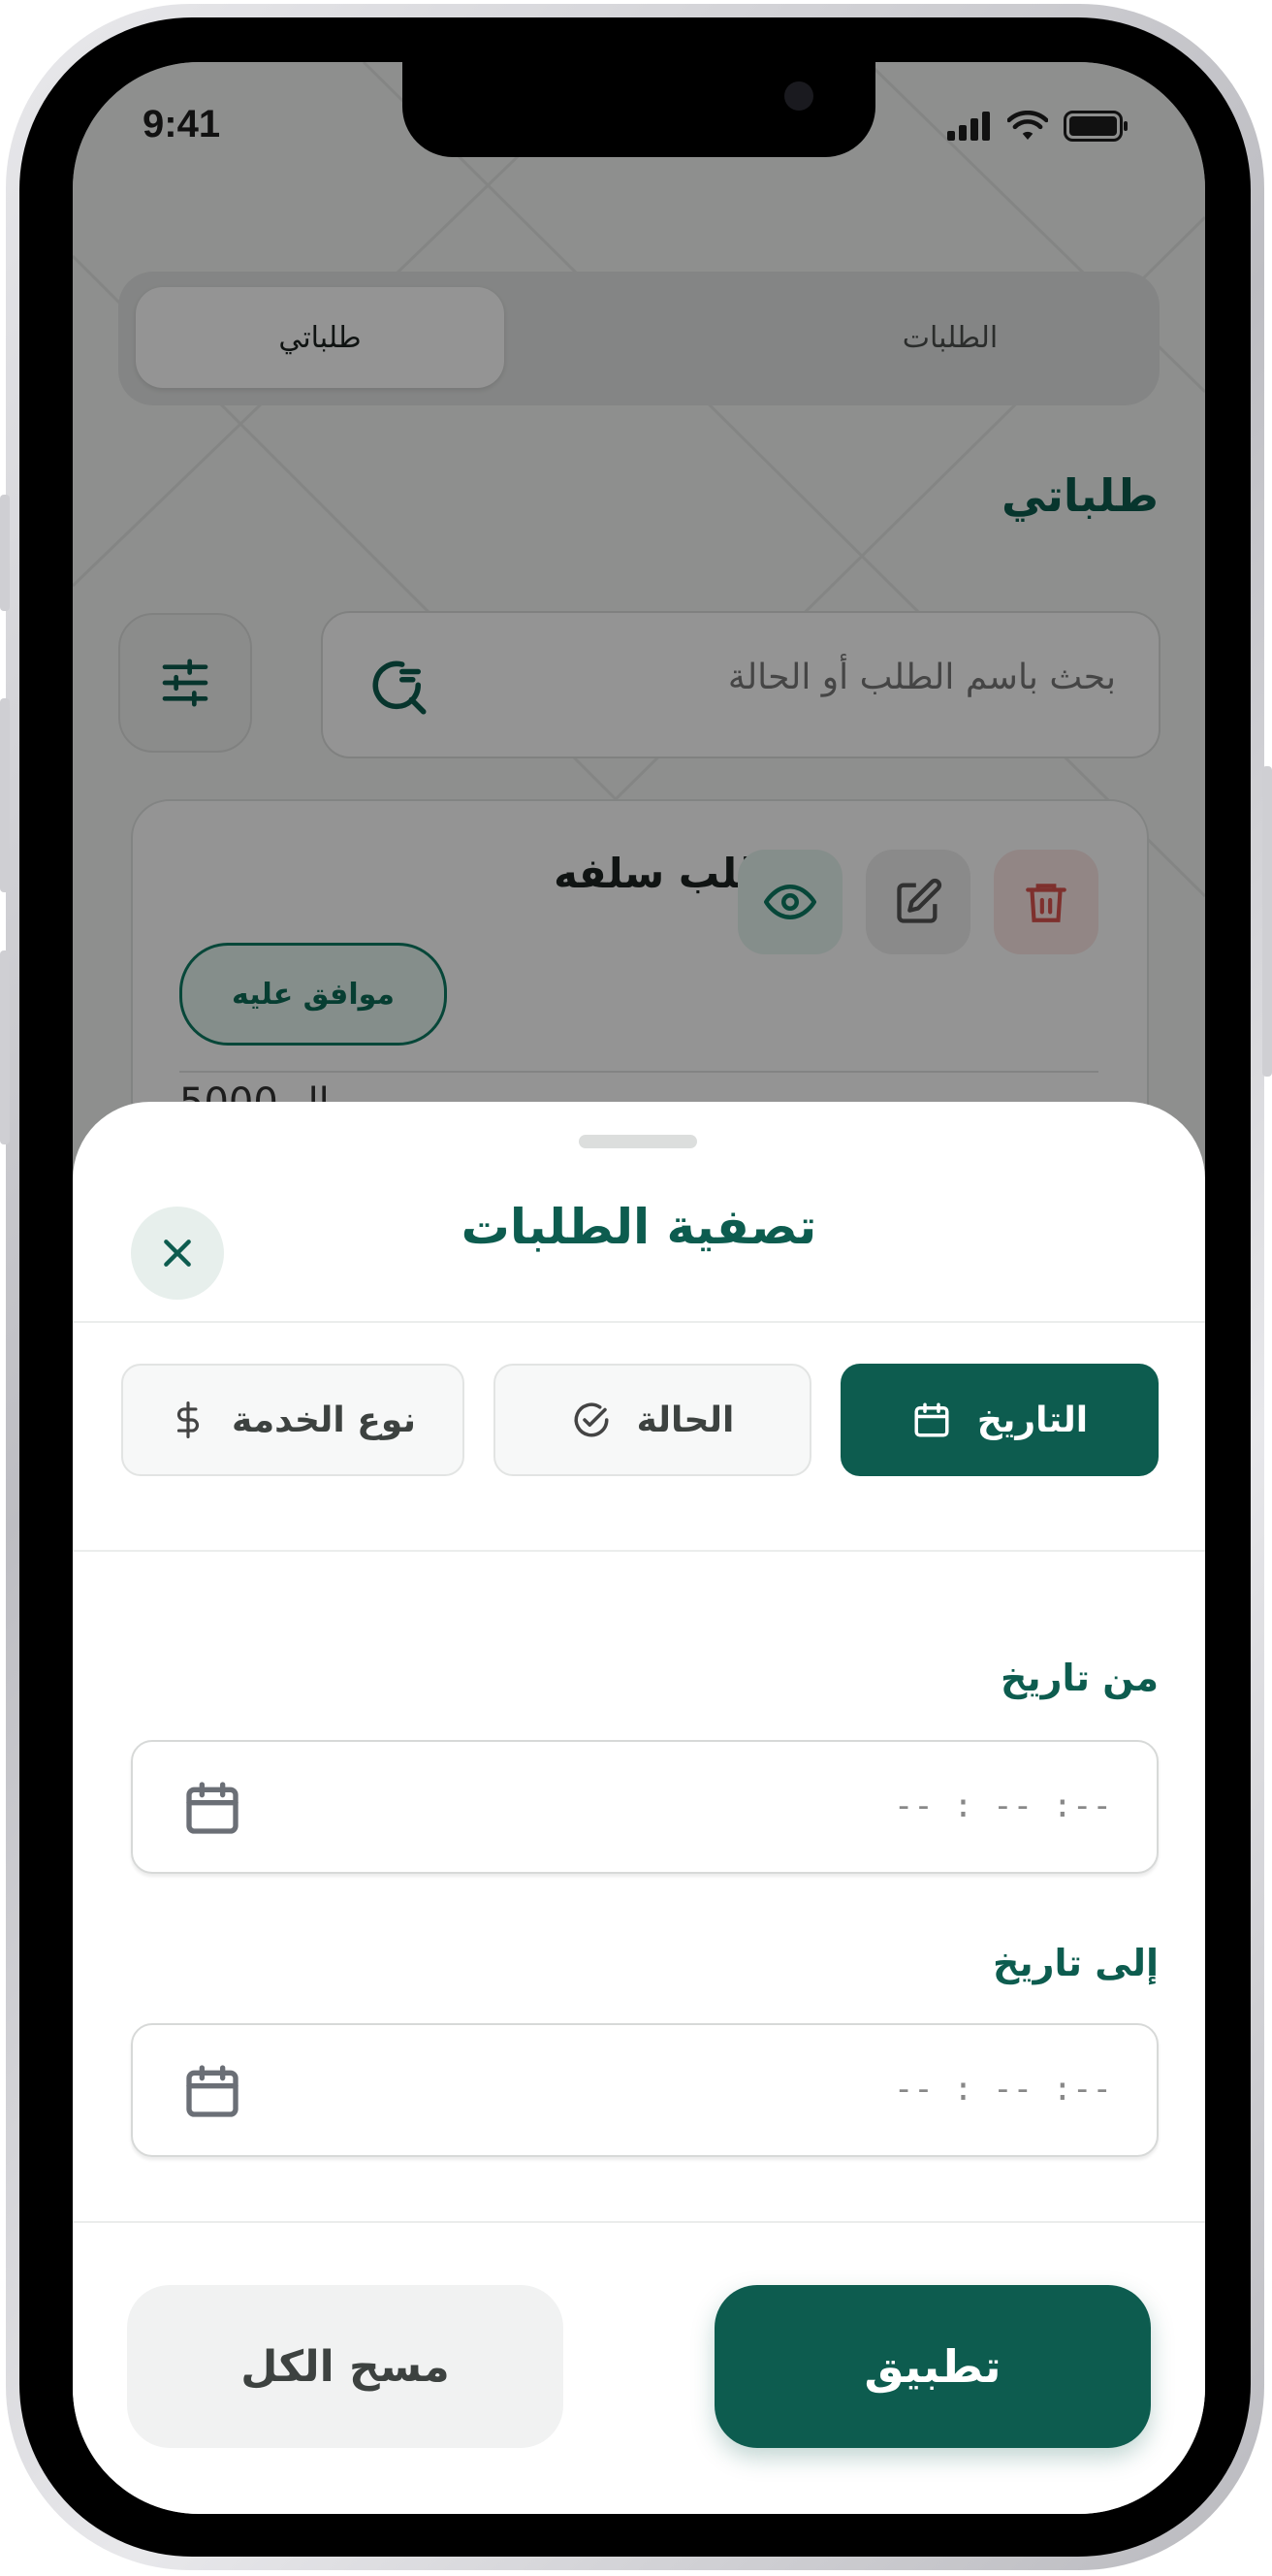 The image size is (1272, 2576). Describe the element at coordinates (1075, 1963) in the screenshot. I see `to-date-label: إلى تاريخ` at that location.